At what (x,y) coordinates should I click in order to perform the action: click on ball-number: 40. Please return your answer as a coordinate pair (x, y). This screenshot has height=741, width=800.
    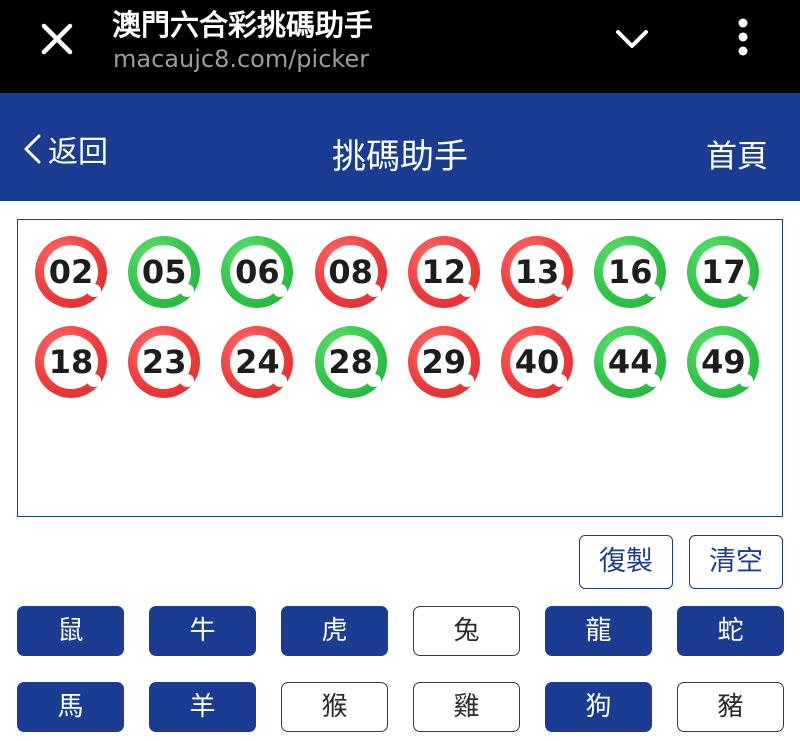
    Looking at the image, I should click on (537, 362).